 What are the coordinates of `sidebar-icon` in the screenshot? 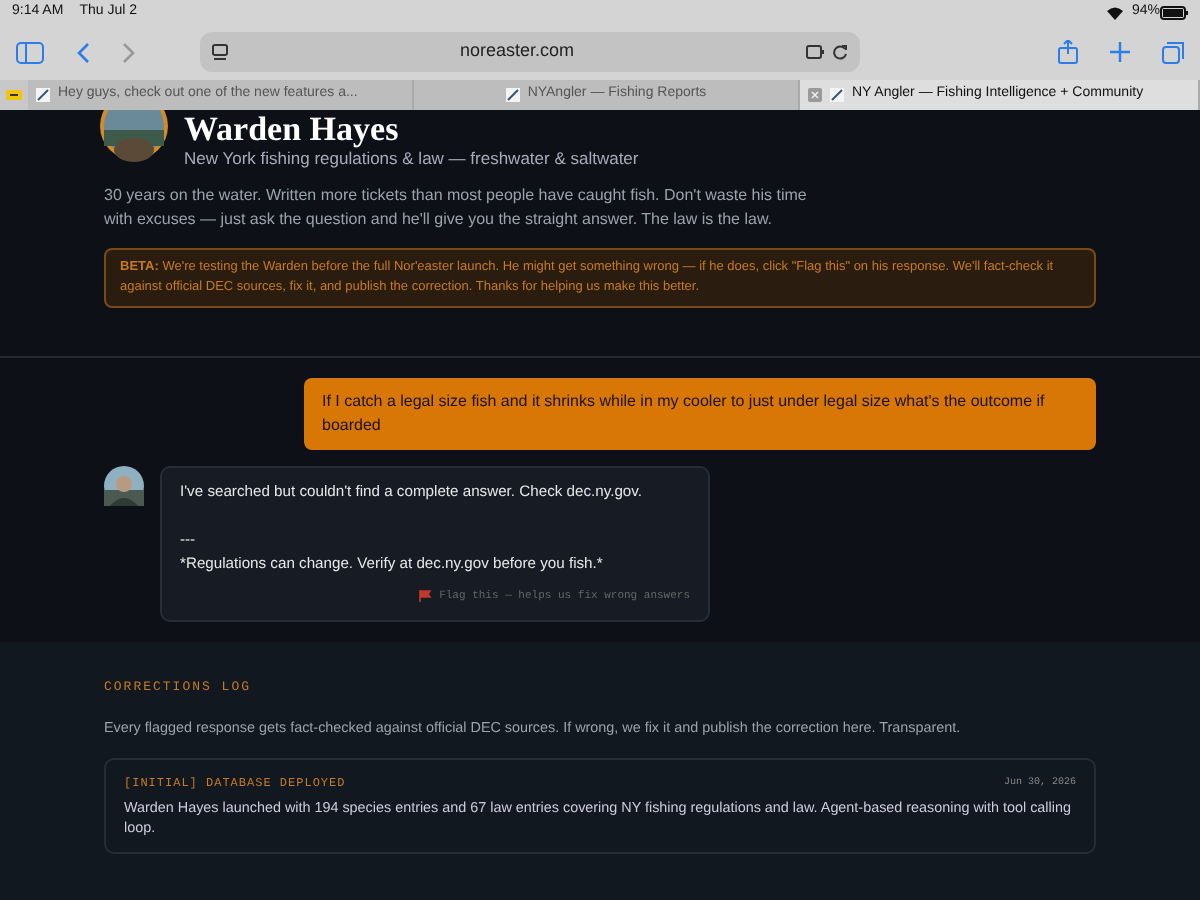 It's located at (30, 52).